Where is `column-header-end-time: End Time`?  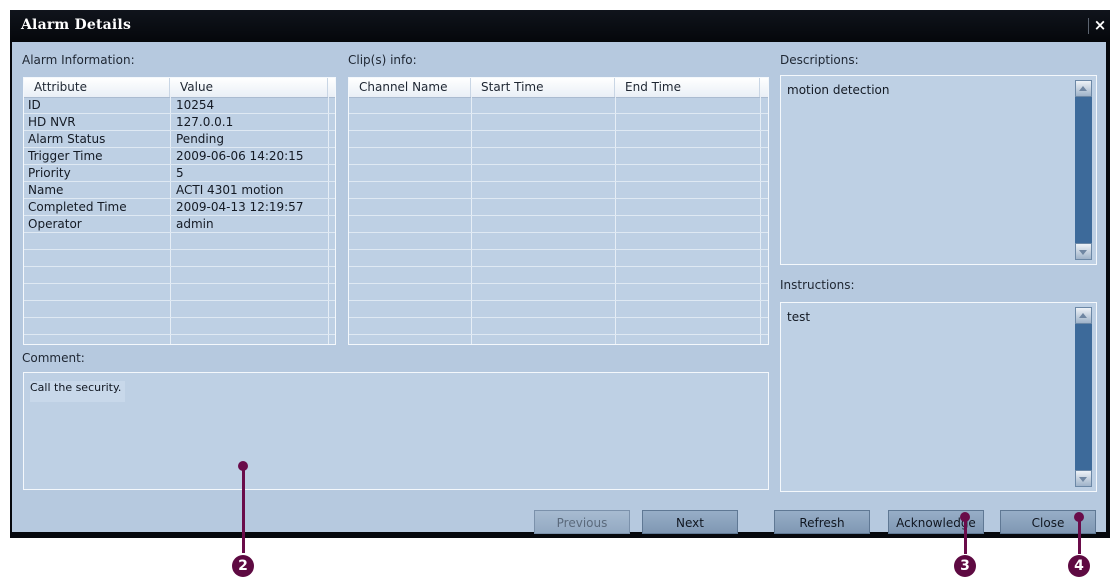
column-header-end-time: End Time is located at coordinates (687, 87).